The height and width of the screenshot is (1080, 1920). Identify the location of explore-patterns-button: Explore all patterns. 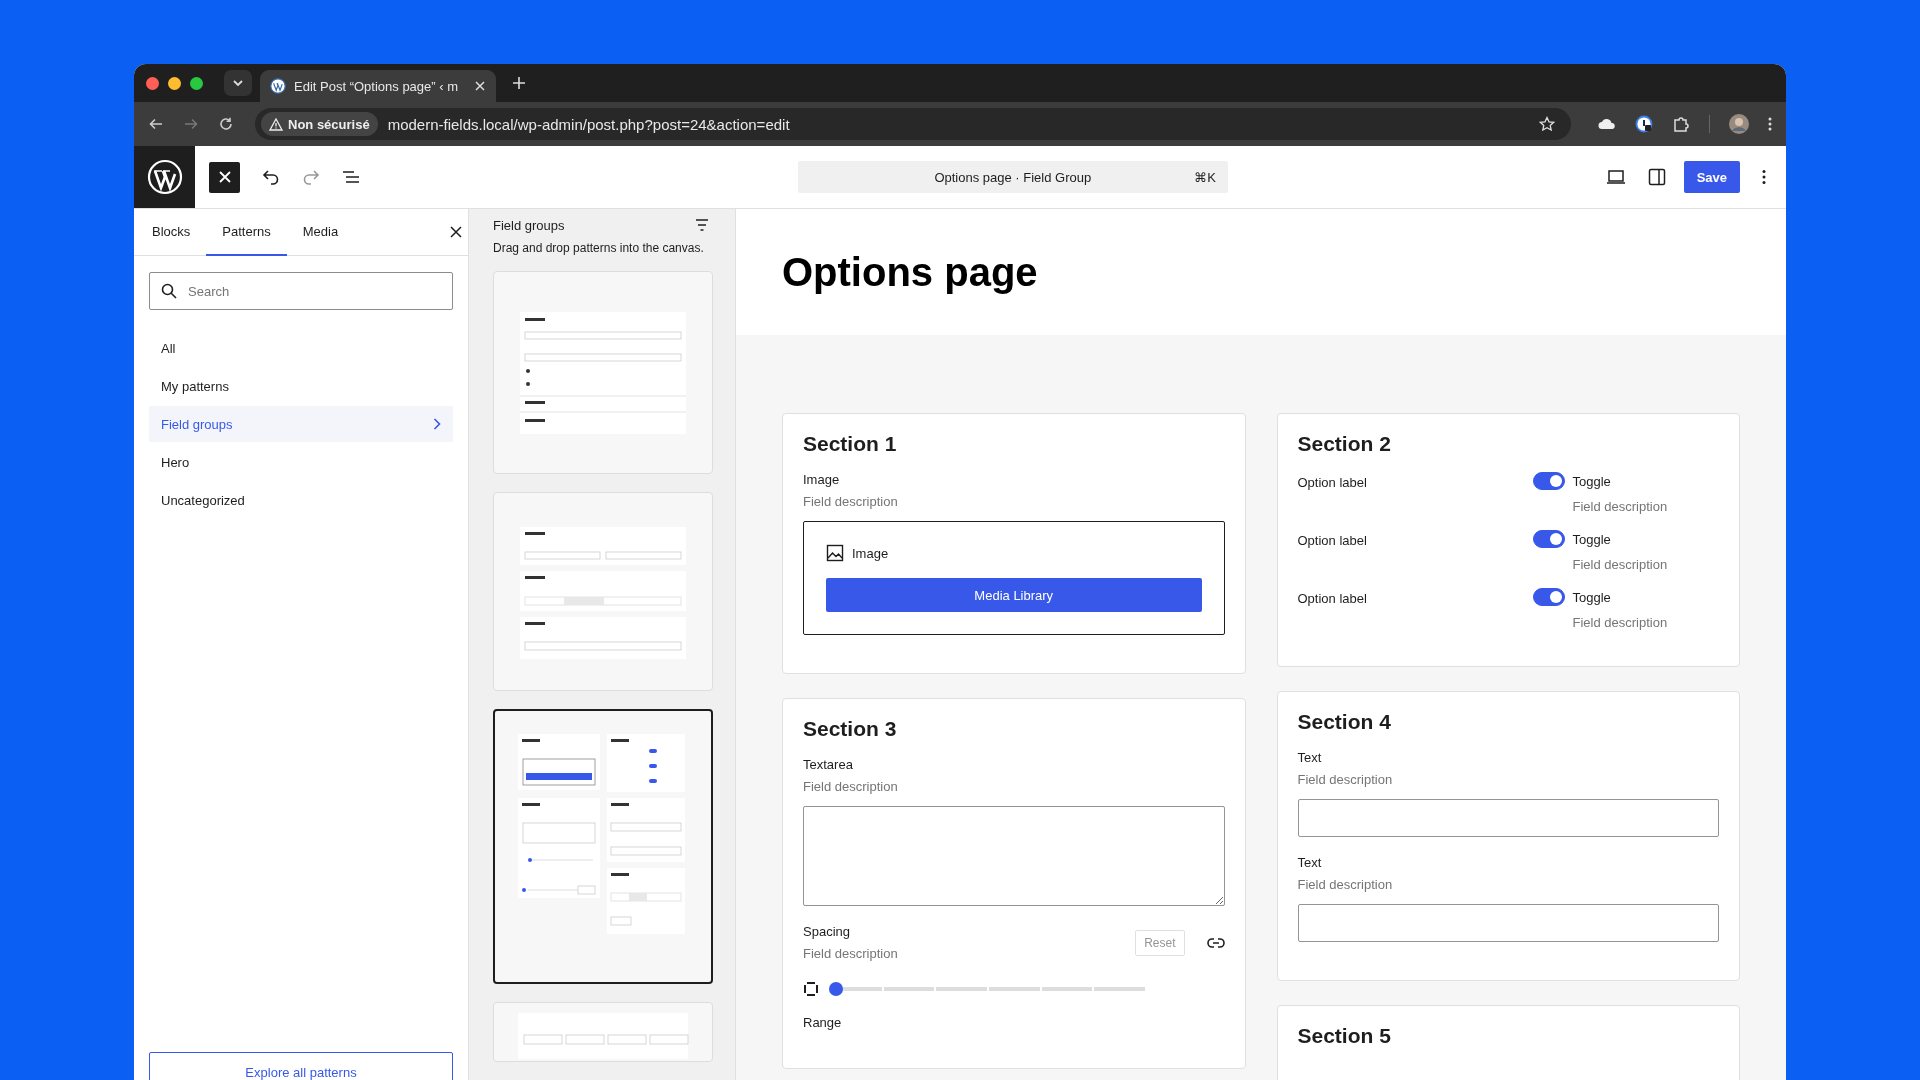
(301, 1066).